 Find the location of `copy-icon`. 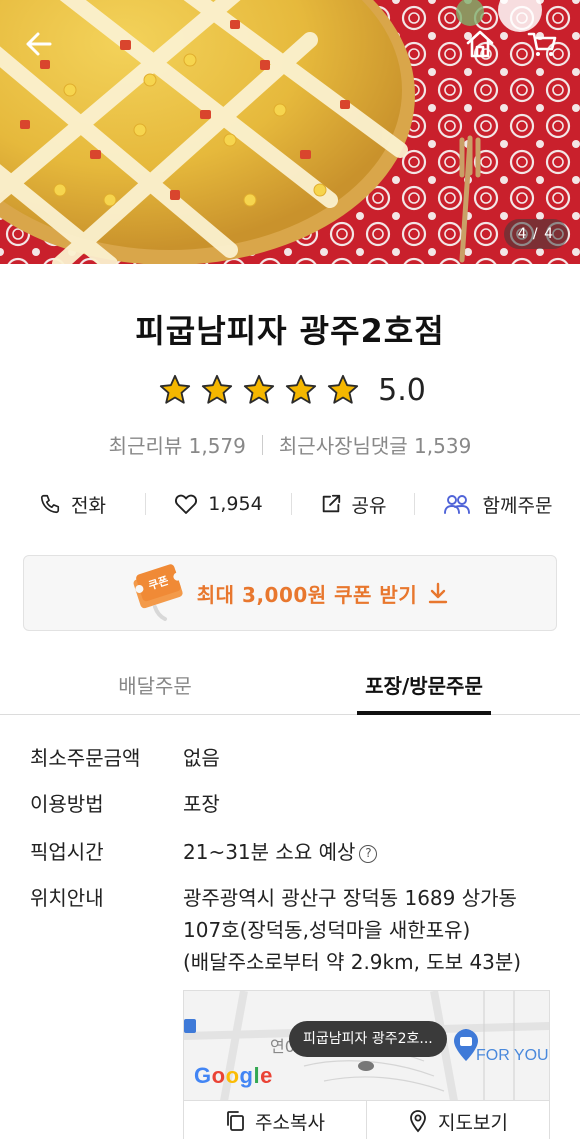

copy-icon is located at coordinates (235, 1121).